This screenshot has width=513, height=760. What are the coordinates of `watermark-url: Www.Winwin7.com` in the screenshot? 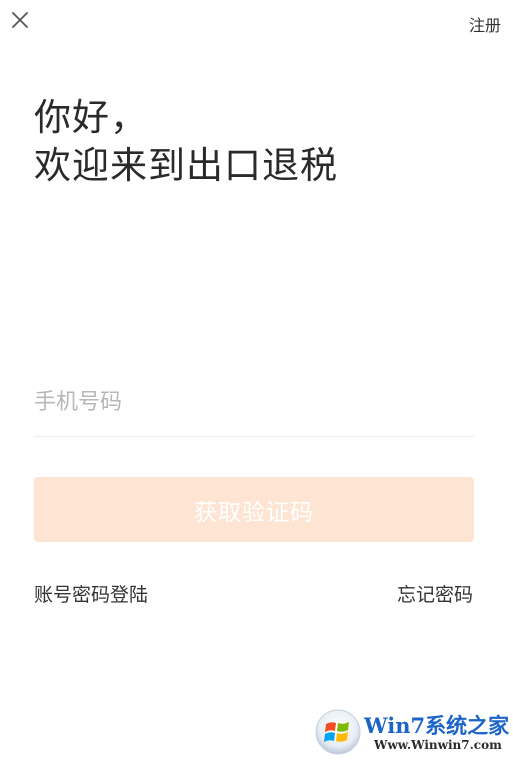 It's located at (438, 745).